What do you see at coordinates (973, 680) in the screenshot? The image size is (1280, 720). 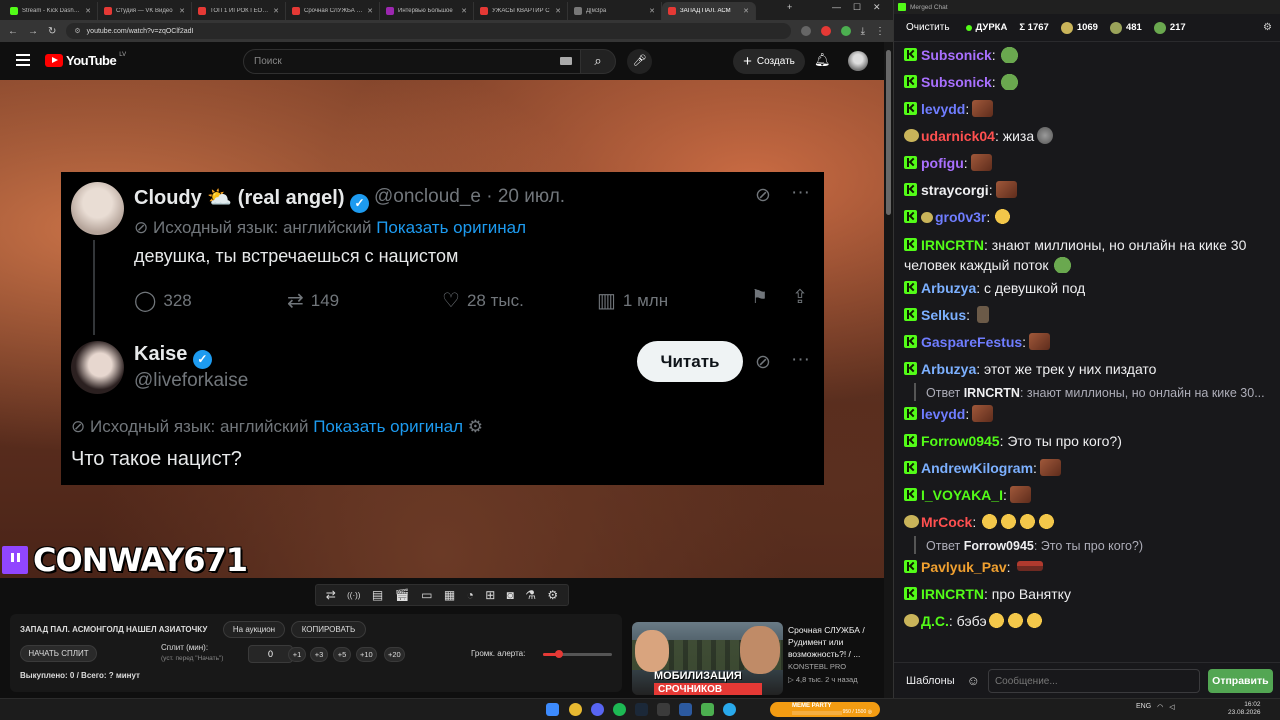 I see `emoji-icon: ☺` at bounding box center [973, 680].